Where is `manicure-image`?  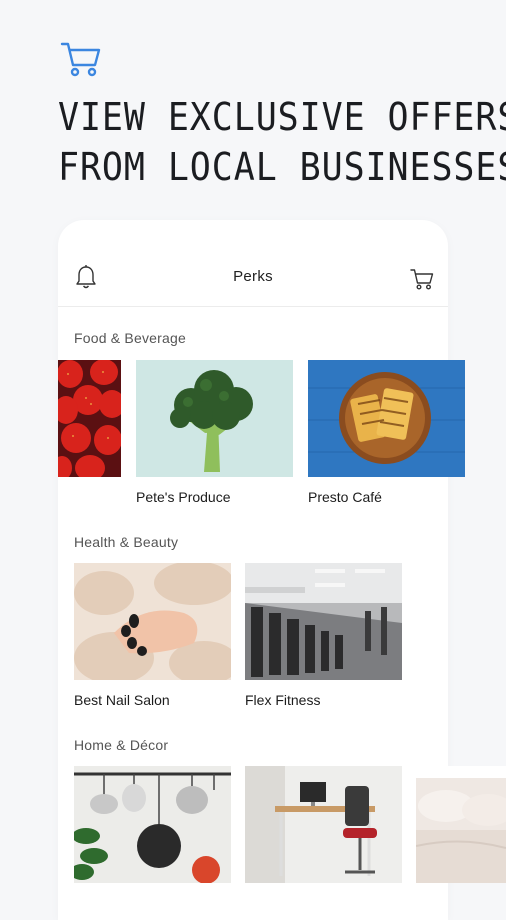 manicure-image is located at coordinates (152, 621).